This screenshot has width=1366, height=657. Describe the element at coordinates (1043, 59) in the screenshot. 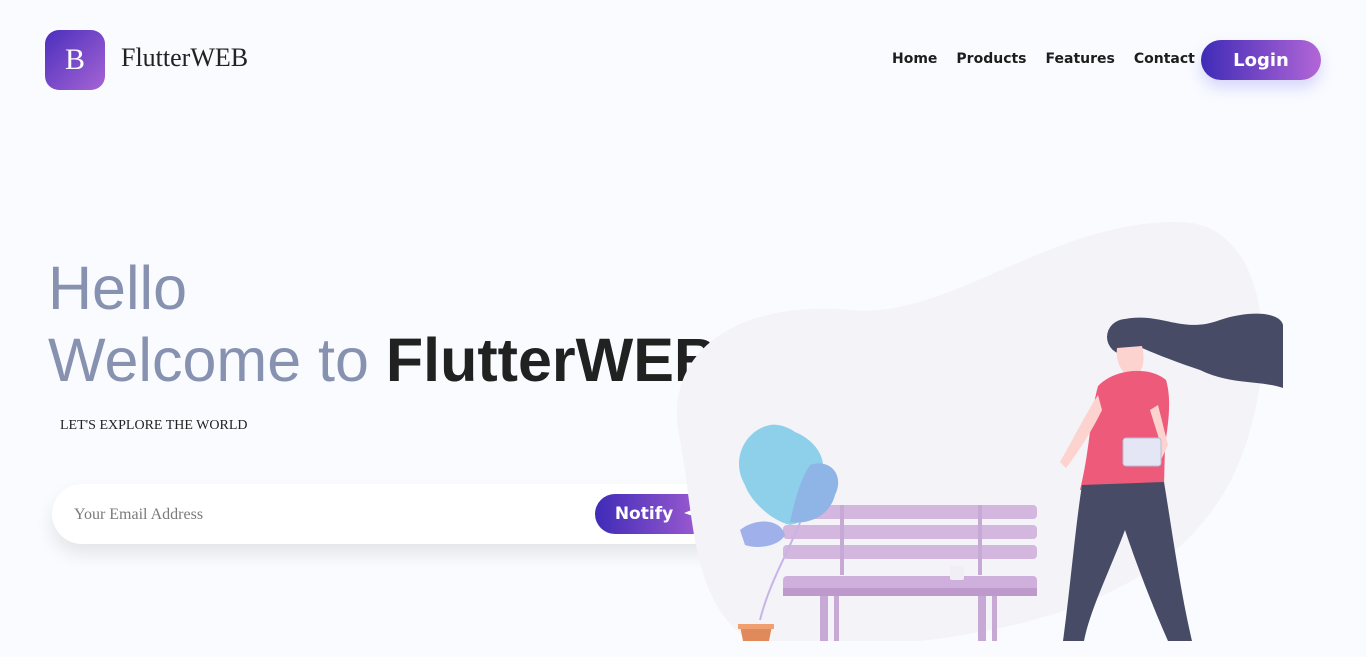

I see `top-nav: Home Products Features Contact` at that location.